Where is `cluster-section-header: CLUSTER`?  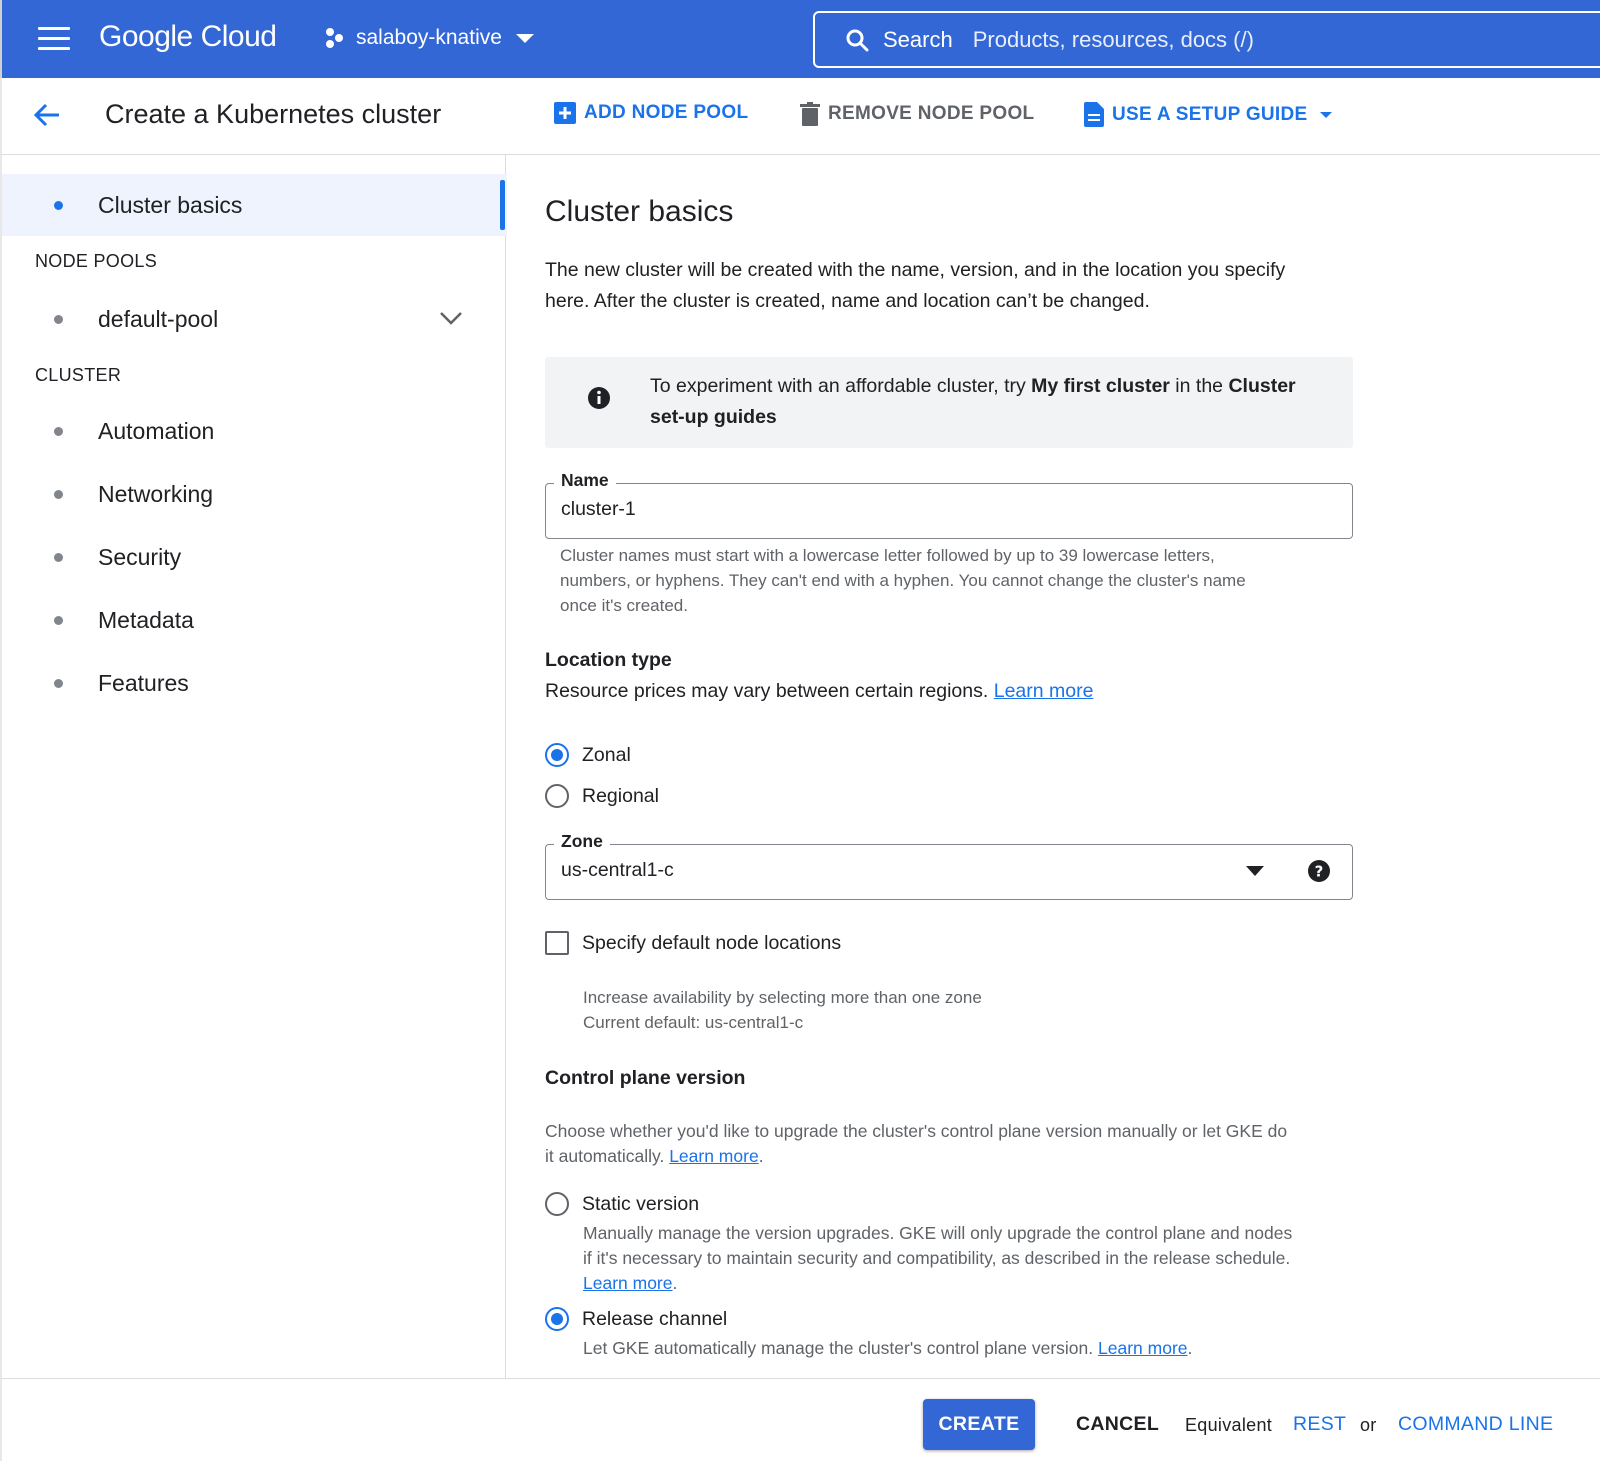 cluster-section-header: CLUSTER is located at coordinates (78, 375).